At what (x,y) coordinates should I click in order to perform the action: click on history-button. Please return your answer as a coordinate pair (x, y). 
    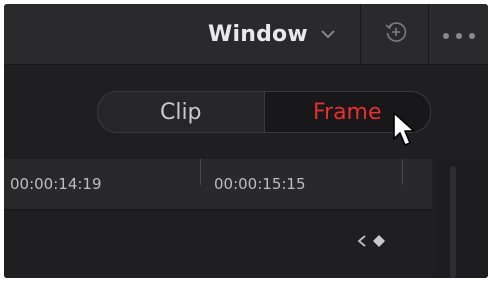
    Looking at the image, I should click on (396, 34).